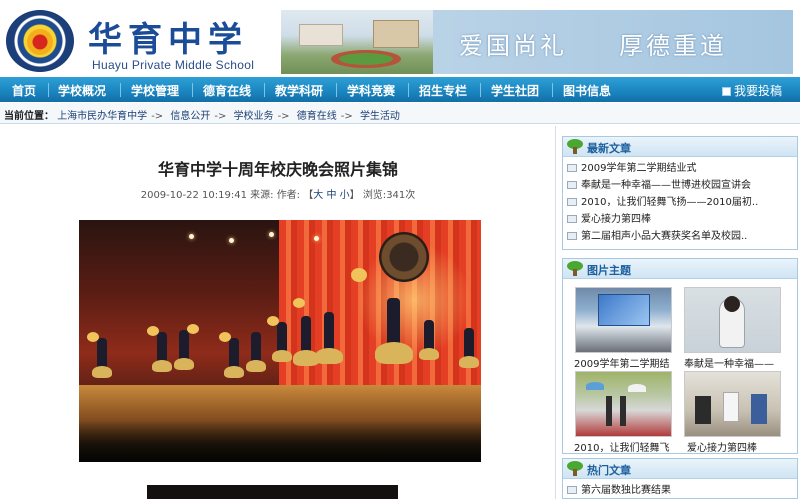  What do you see at coordinates (173, 65) in the screenshot?
I see `school-name-en: Huayu Private Middle School` at bounding box center [173, 65].